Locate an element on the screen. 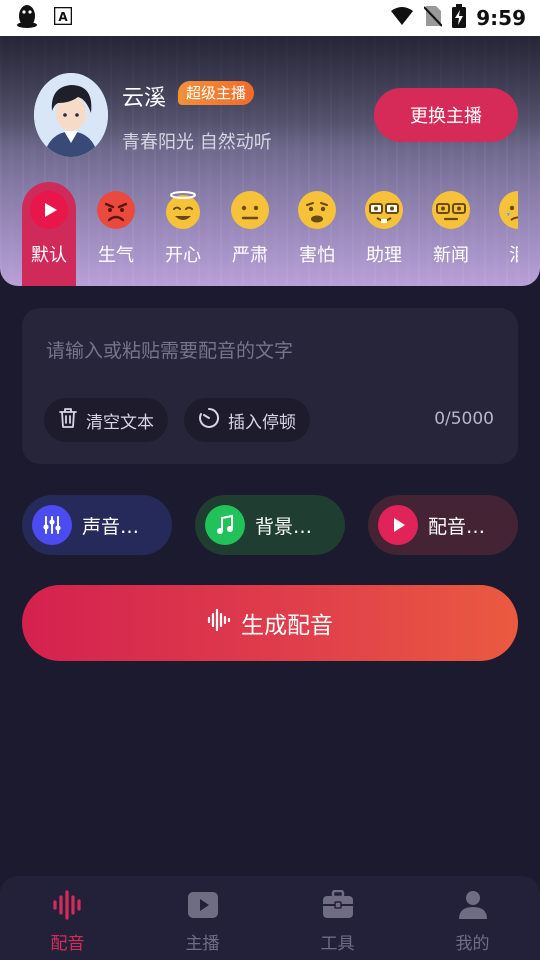 Image resolution: width=540 pixels, height=960 pixels. anchor-avatar is located at coordinates (71, 115).